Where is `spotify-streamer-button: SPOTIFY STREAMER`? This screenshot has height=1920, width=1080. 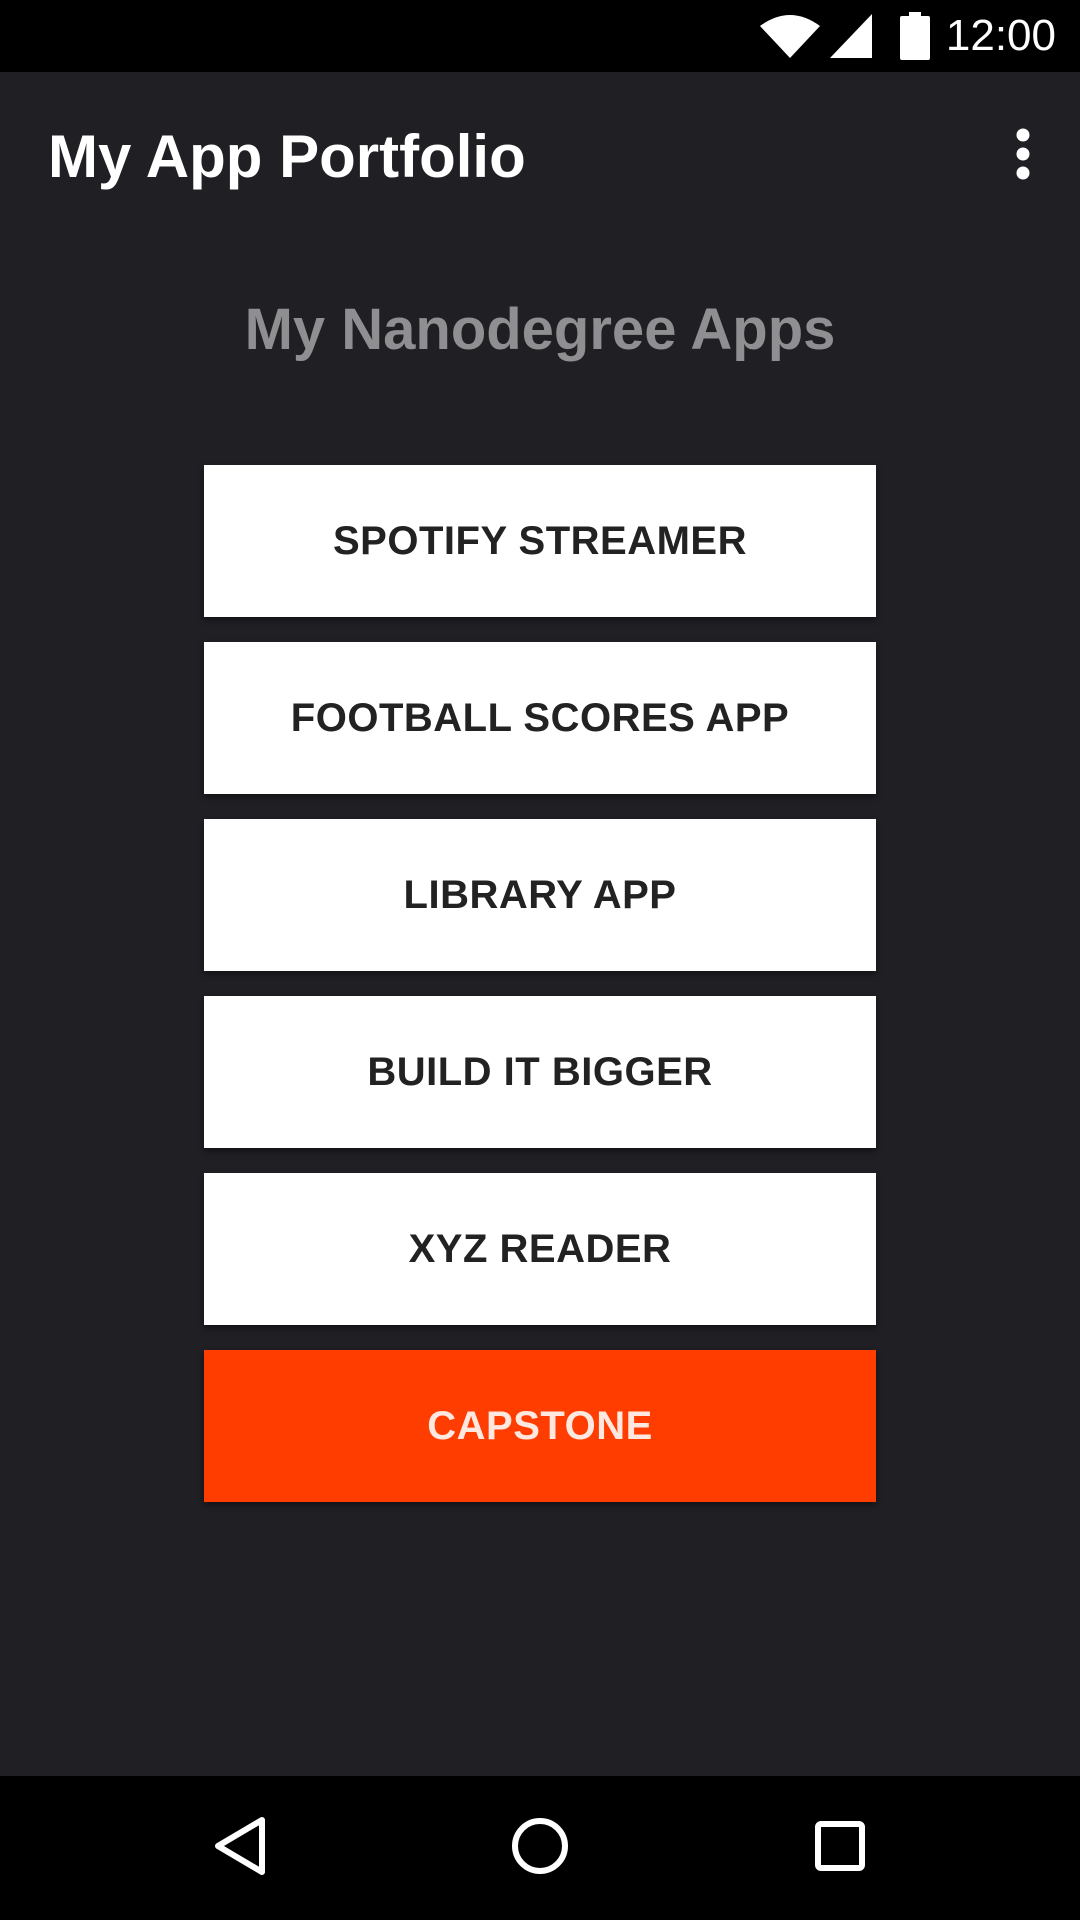 spotify-streamer-button: SPOTIFY STREAMER is located at coordinates (540, 541).